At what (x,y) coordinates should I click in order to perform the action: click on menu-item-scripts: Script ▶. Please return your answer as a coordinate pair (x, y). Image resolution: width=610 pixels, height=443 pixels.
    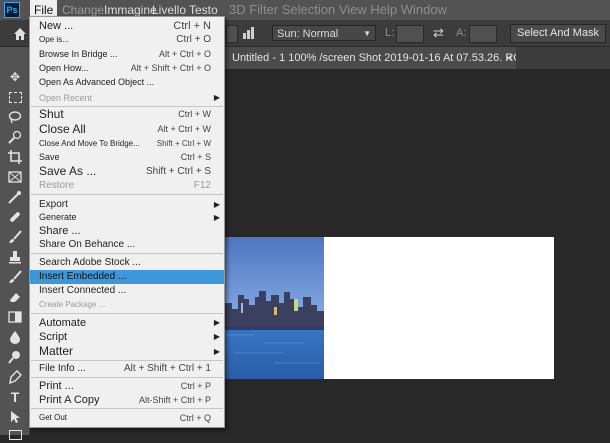
    Looking at the image, I should click on (127, 337).